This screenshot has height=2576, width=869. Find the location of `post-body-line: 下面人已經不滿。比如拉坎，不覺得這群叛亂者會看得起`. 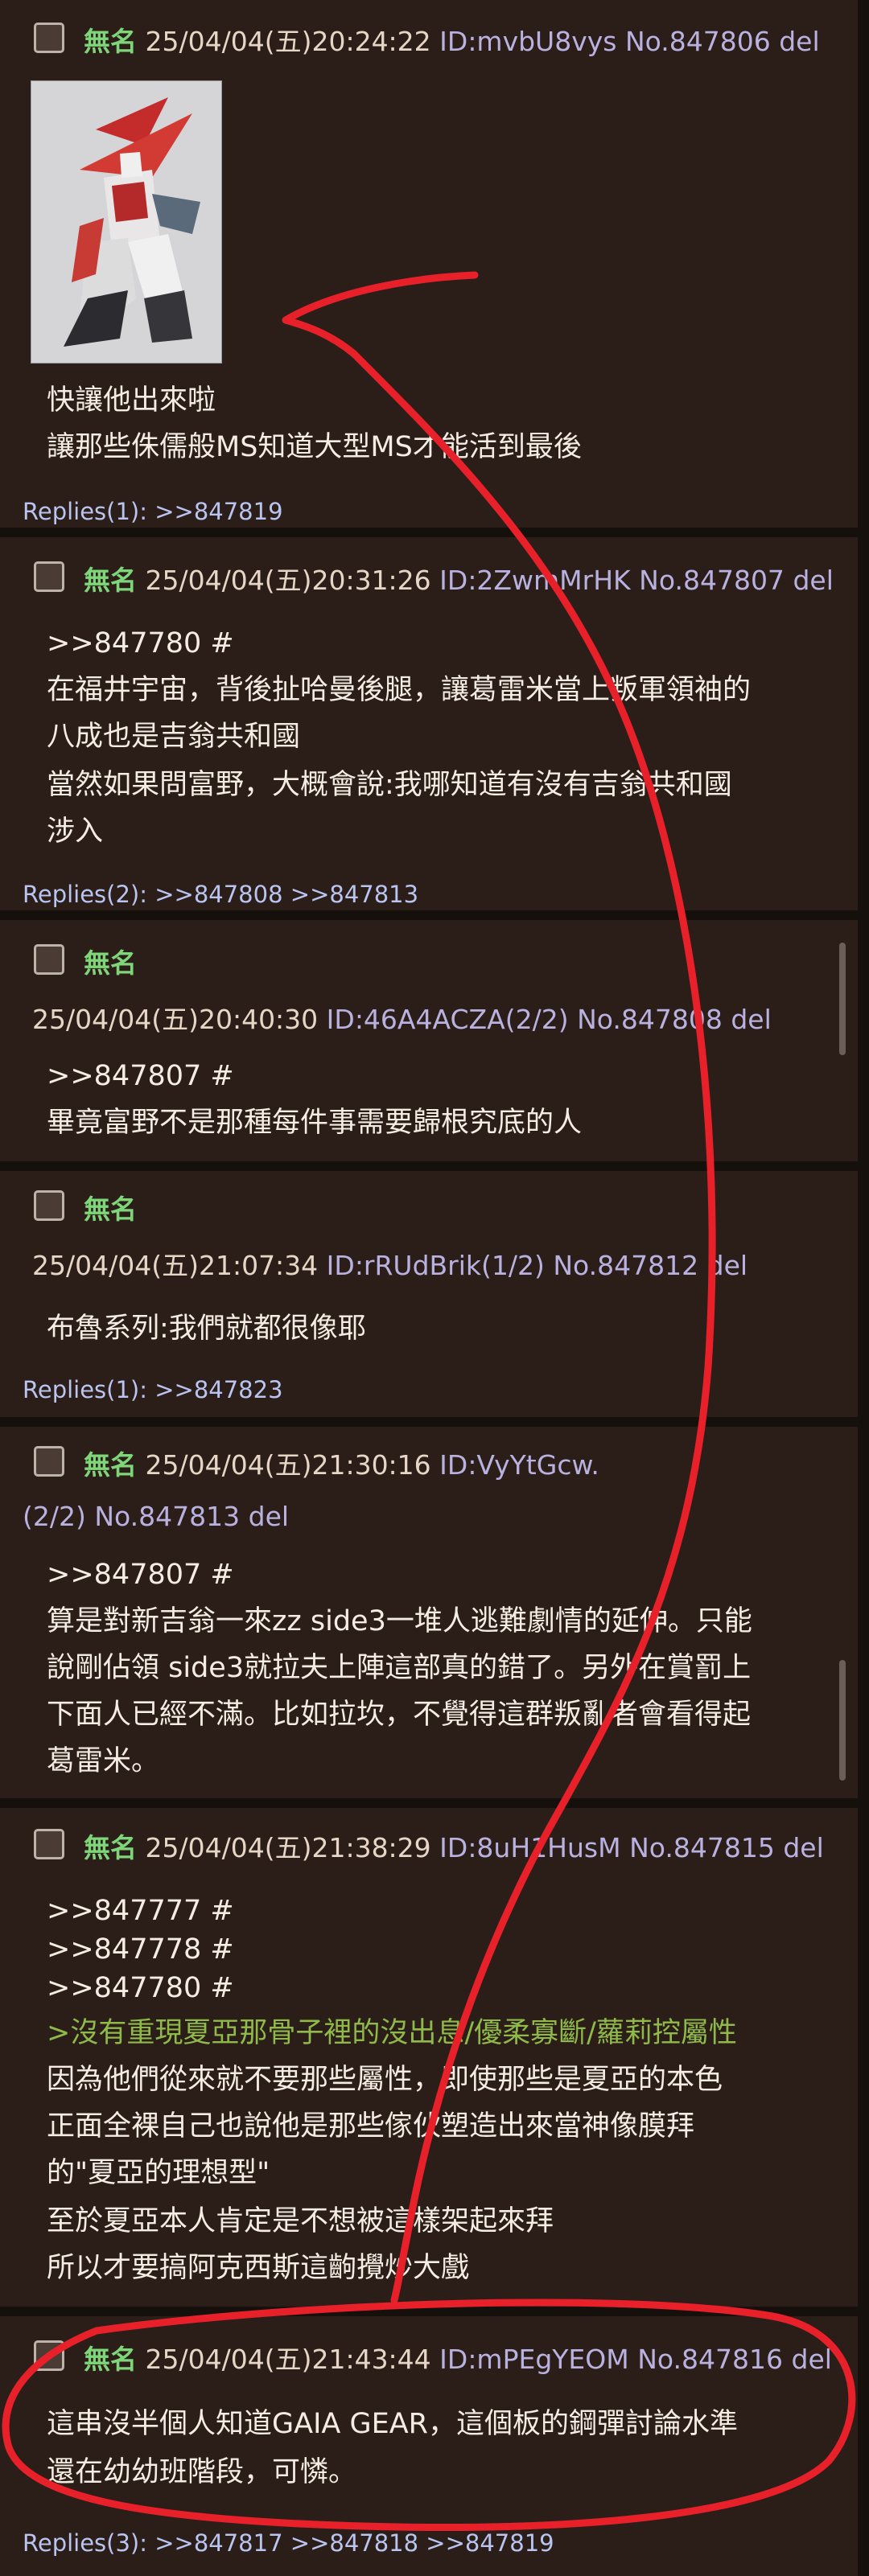

post-body-line: 下面人已經不滿。比如拉坎，不覺得這群叛亂者會看得起 is located at coordinates (399, 1715).